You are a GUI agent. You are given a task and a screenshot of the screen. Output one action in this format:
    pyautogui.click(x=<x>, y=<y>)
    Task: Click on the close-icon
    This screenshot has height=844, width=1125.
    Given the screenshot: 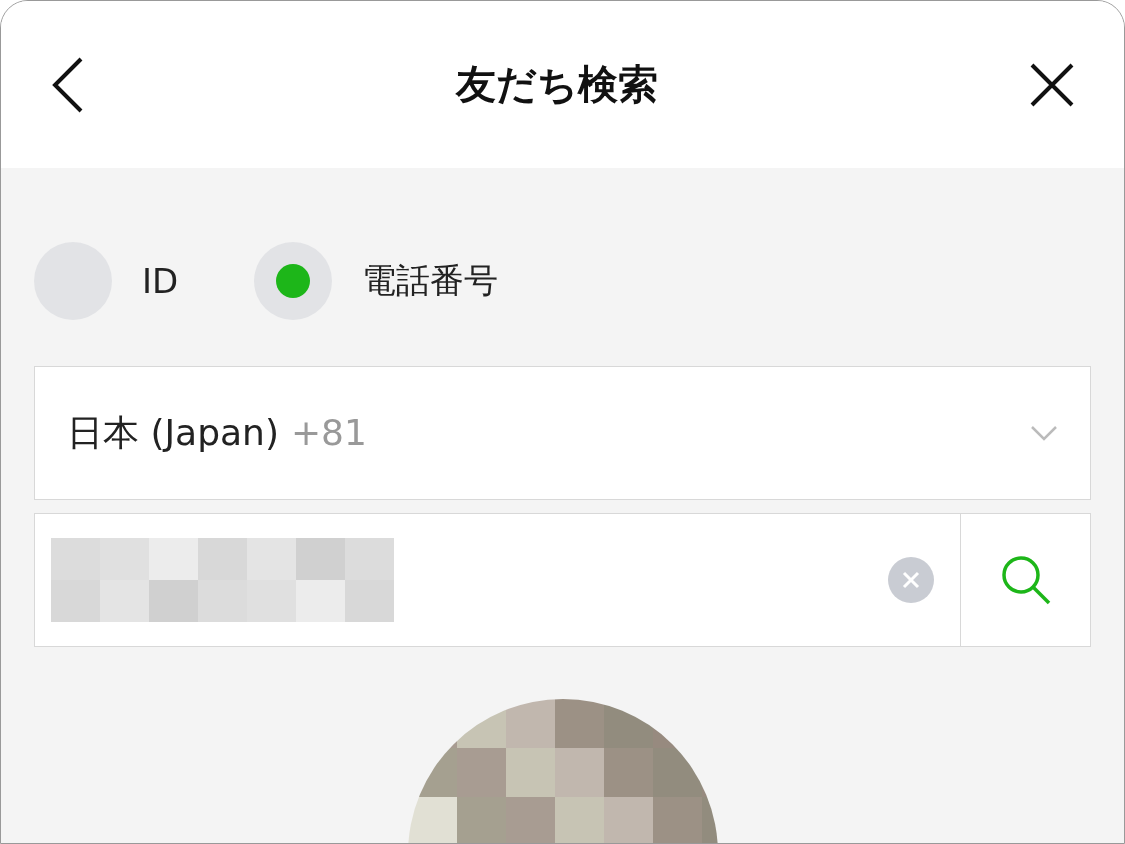 What is the action you would take?
    pyautogui.click(x=911, y=580)
    